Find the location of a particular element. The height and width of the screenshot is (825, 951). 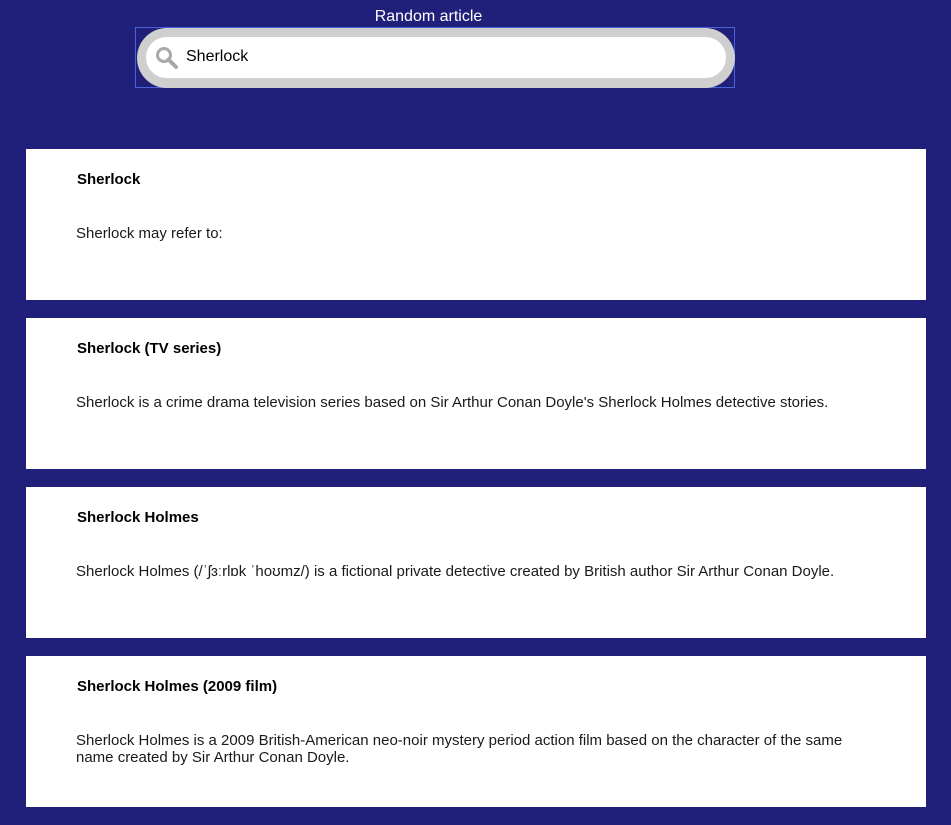

result-title: Sherlock Holmes is located at coordinates (138, 518).